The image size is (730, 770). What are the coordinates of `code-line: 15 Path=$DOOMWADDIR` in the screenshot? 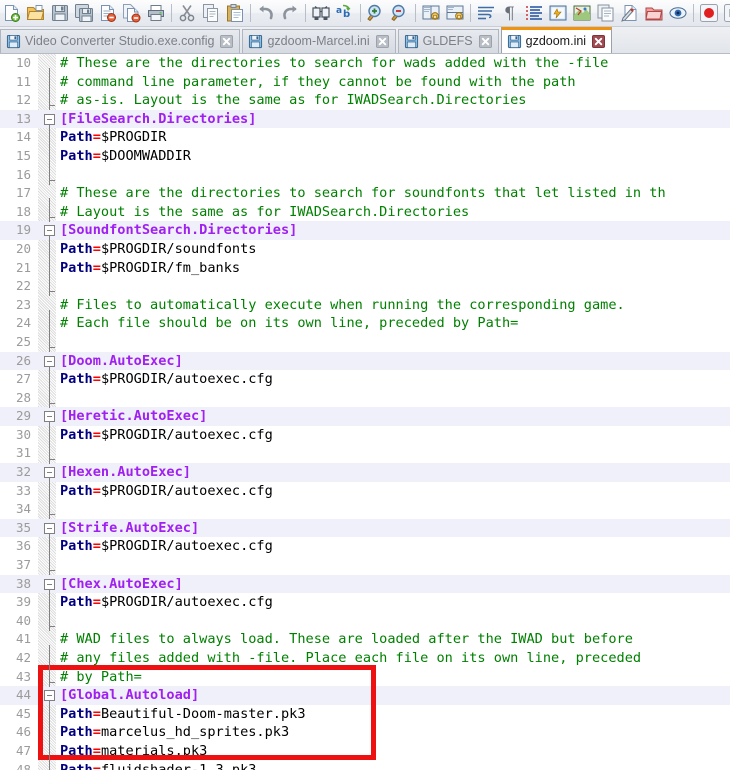 It's located at (365, 156).